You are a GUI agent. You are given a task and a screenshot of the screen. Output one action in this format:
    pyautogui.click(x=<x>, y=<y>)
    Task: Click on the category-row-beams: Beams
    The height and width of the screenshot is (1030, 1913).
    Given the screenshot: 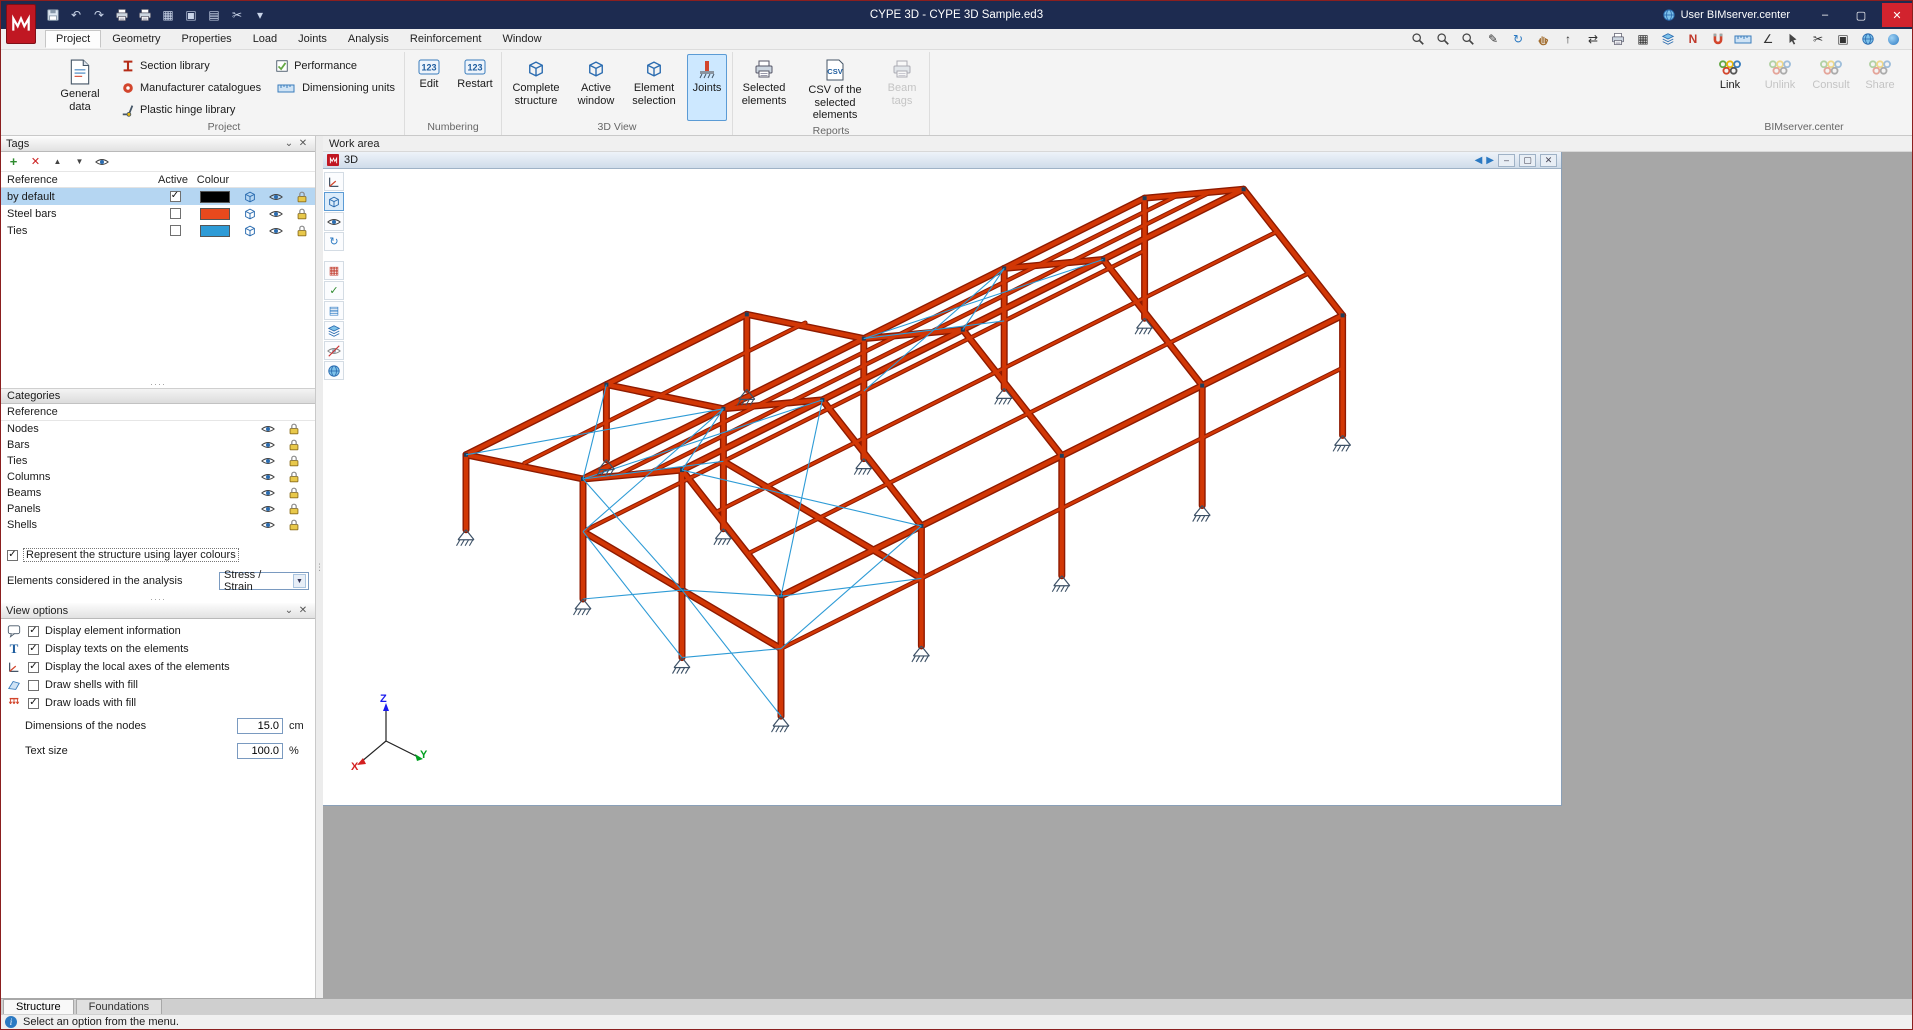 What is the action you would take?
    pyautogui.click(x=158, y=493)
    